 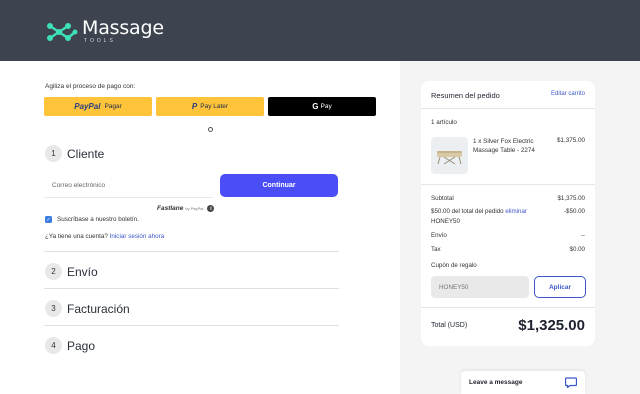 I want to click on chat-widget: Leave a message, so click(x=523, y=382).